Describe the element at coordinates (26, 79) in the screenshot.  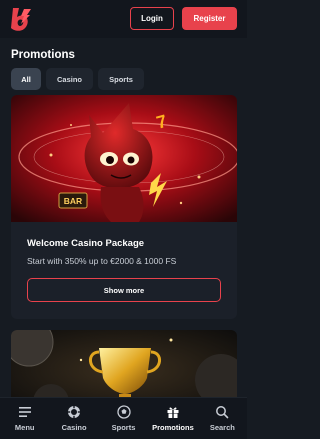
I see `tab-all: All` at that location.